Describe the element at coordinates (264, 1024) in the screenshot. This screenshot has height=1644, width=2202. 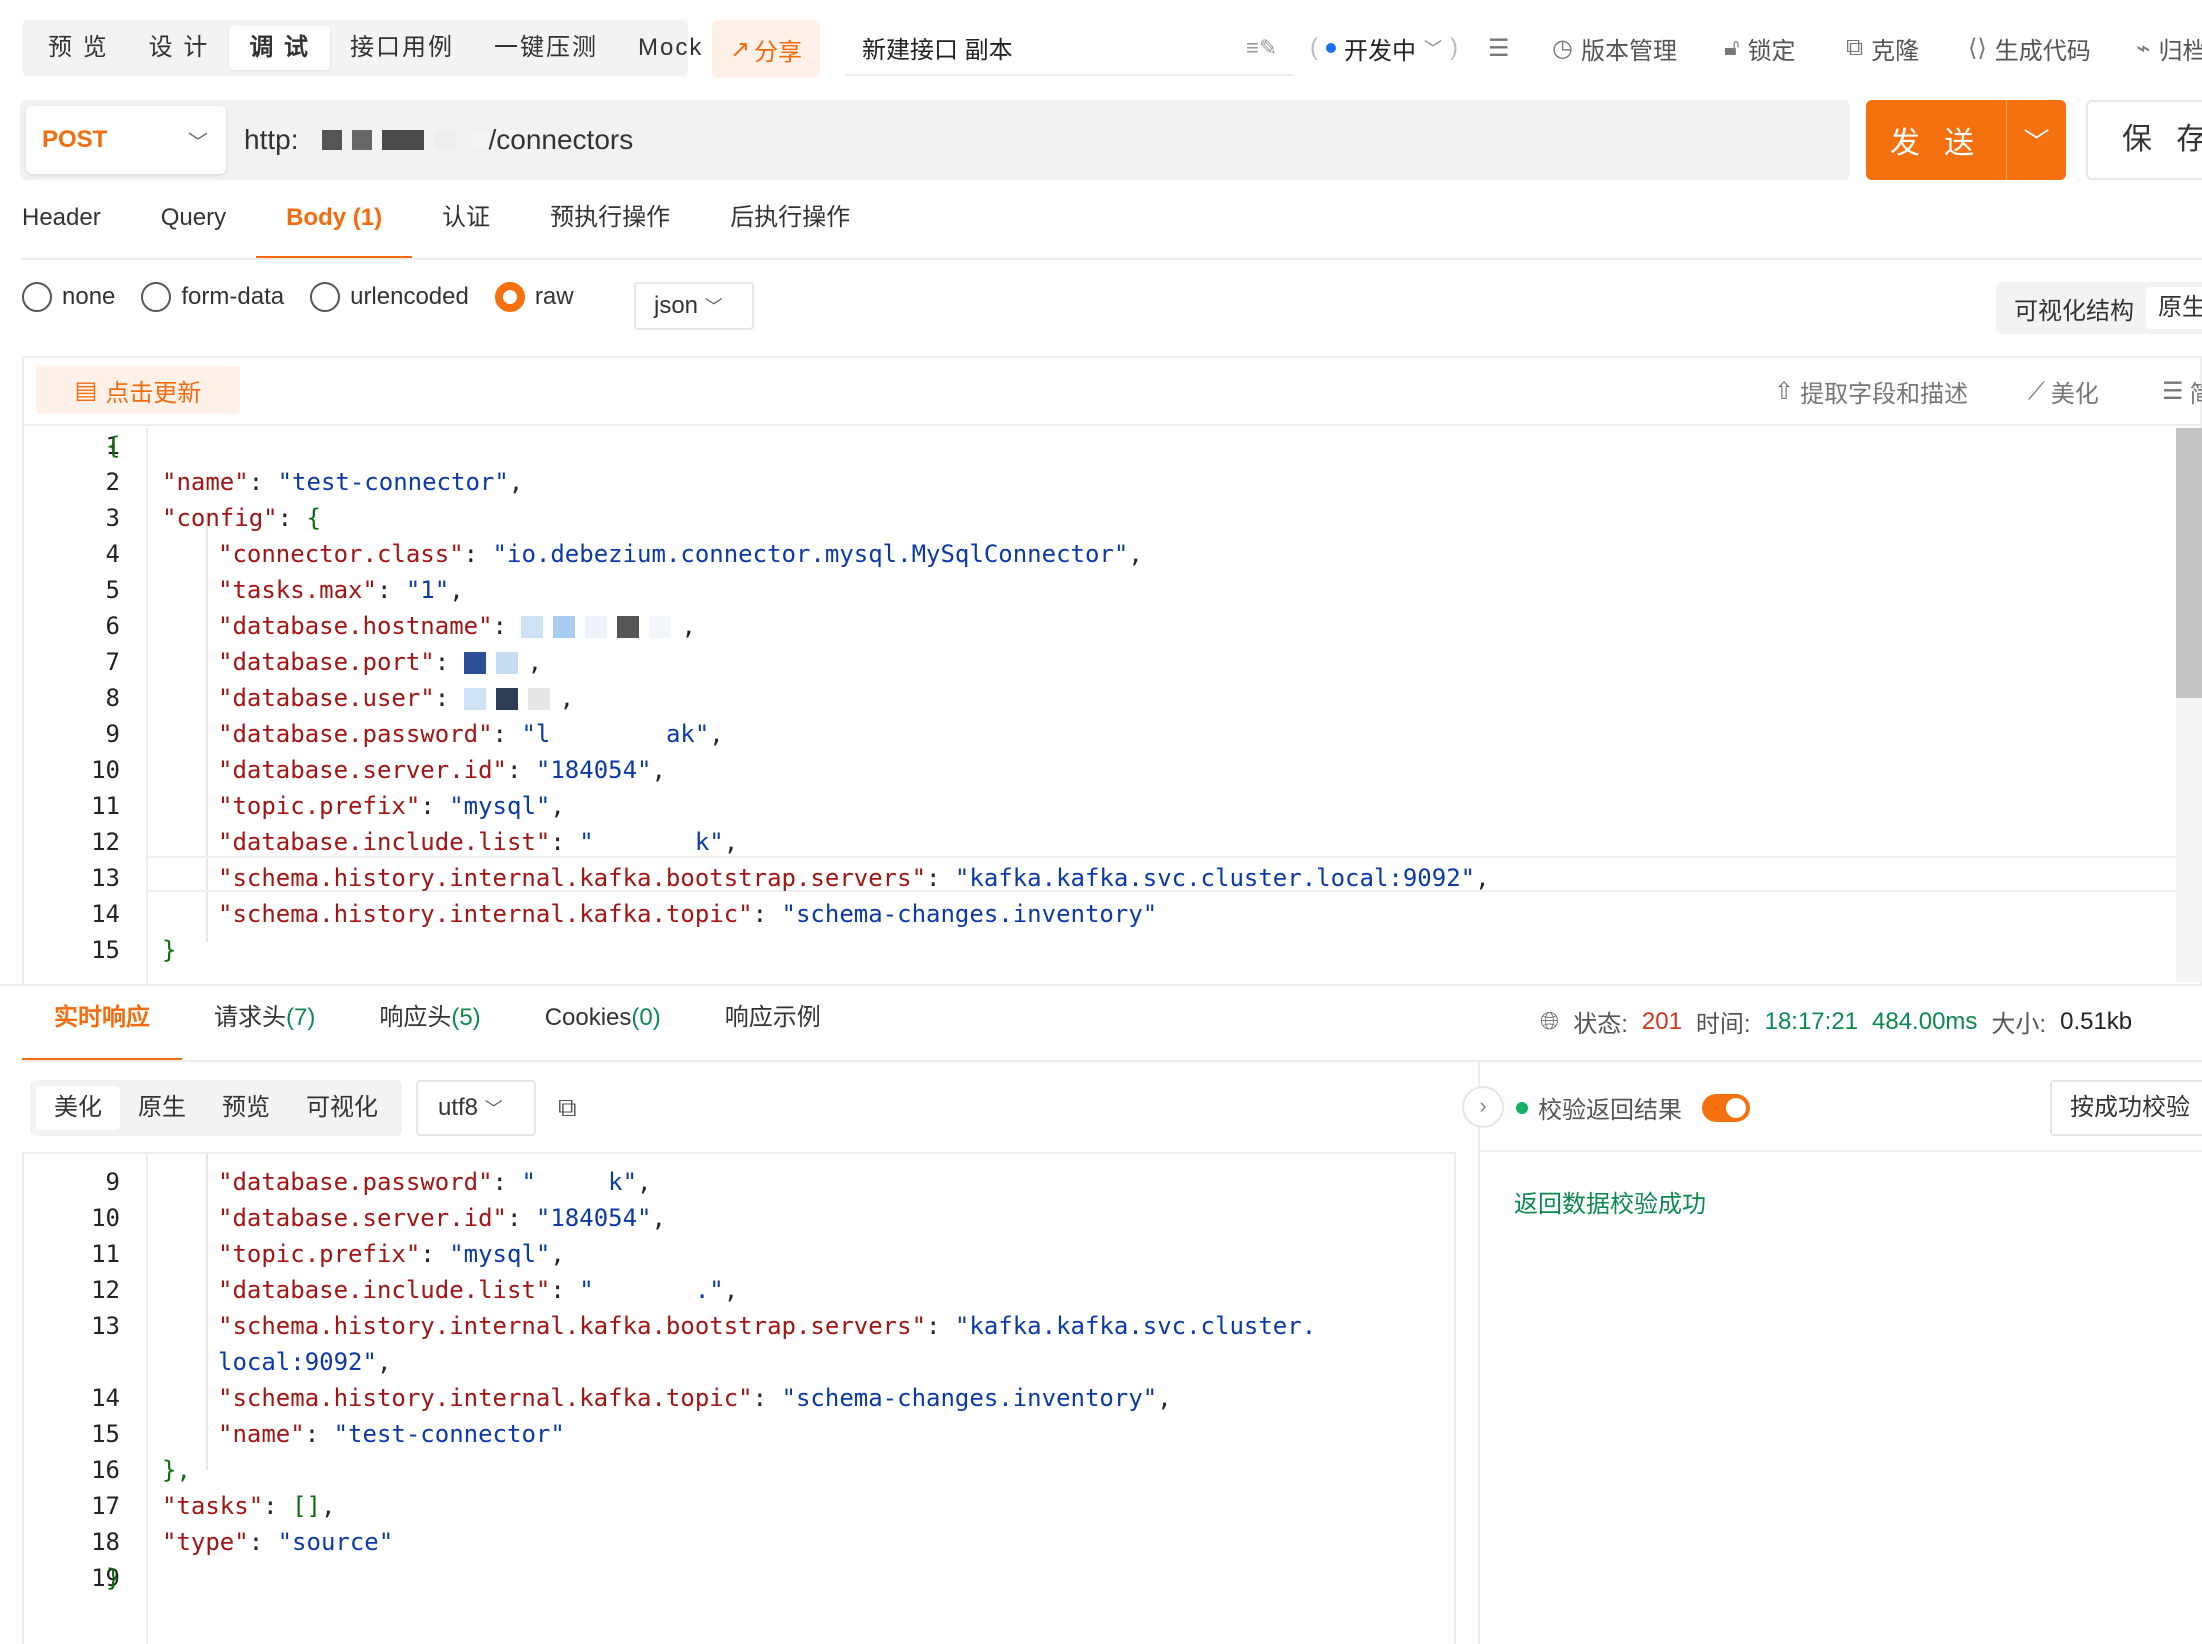
I see `tab-request-headers: 请求头(7)` at that location.